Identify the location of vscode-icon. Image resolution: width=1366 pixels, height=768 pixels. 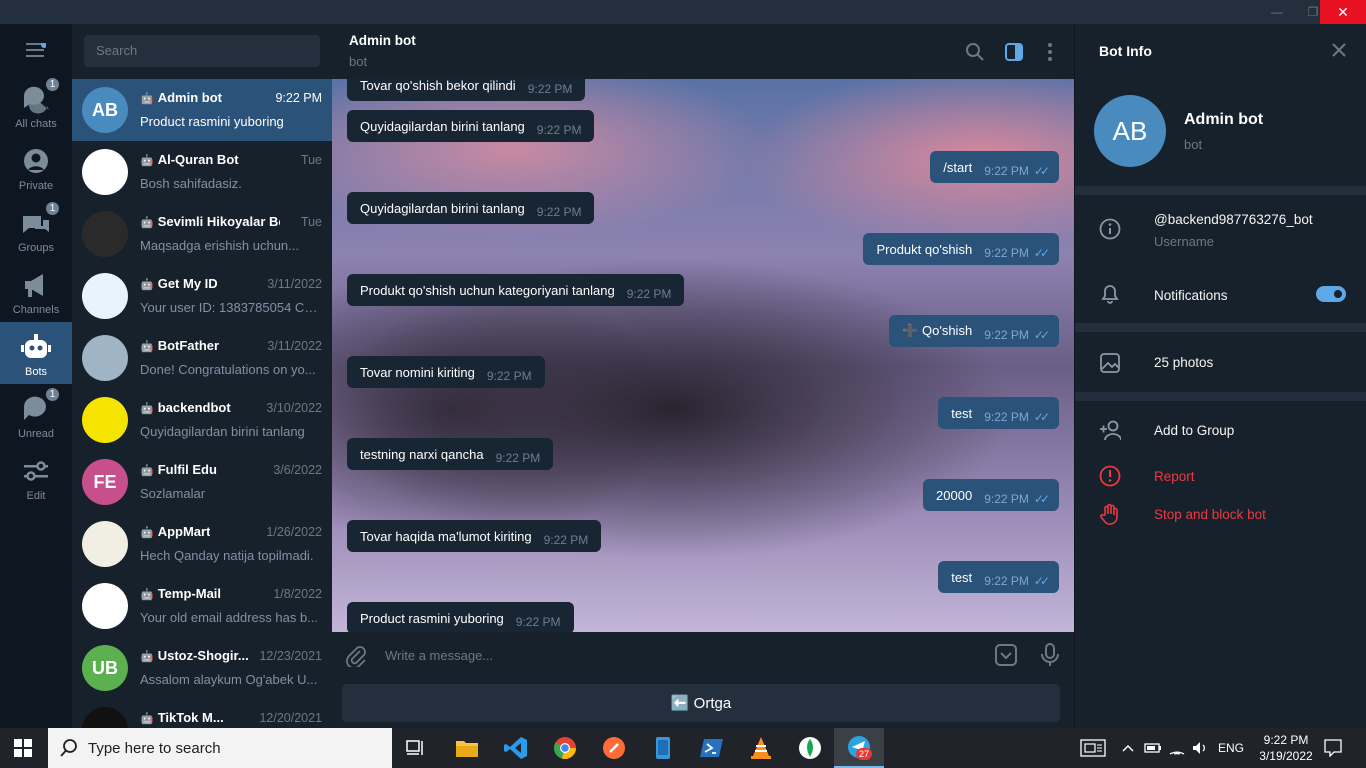
(515, 748).